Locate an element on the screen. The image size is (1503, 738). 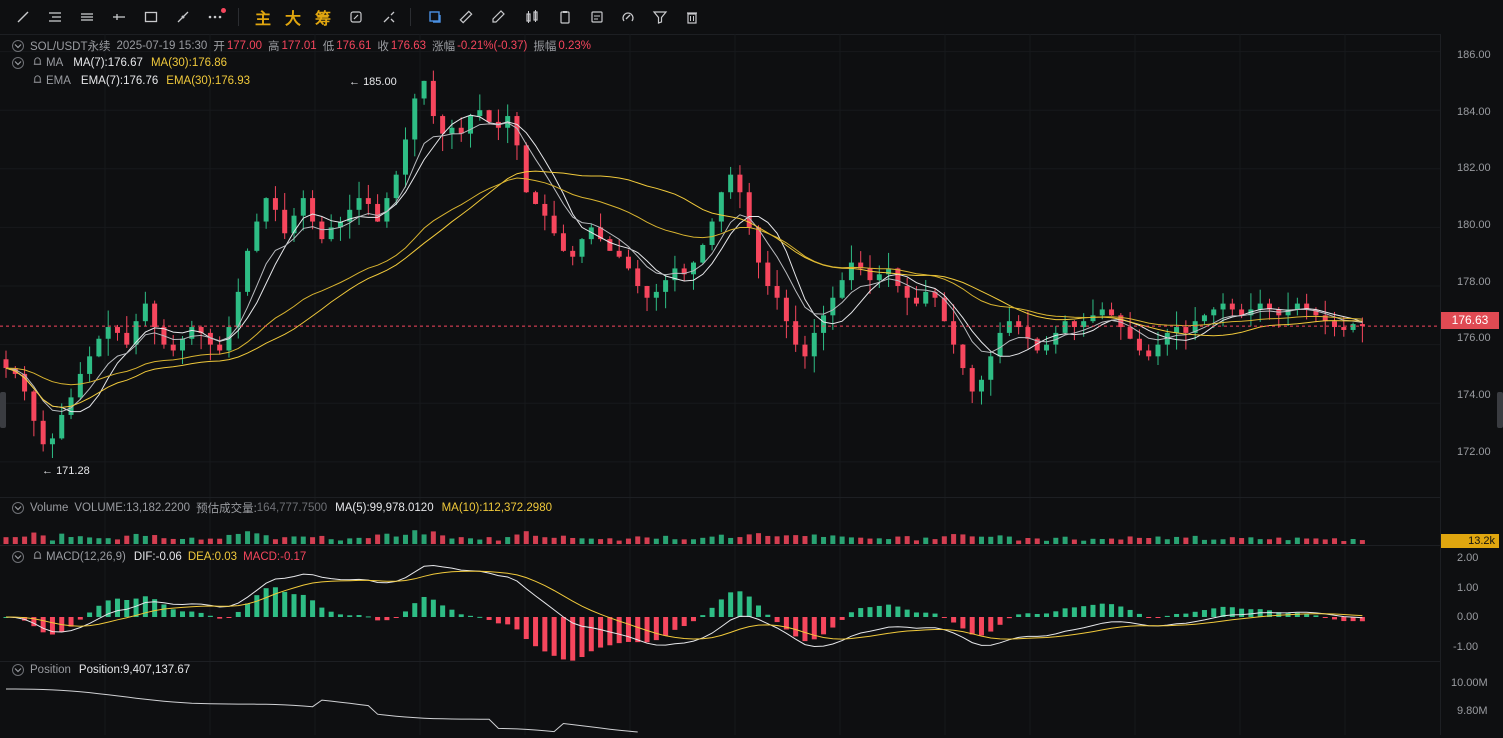
horizontal-ray-icon is located at coordinates (119, 17).